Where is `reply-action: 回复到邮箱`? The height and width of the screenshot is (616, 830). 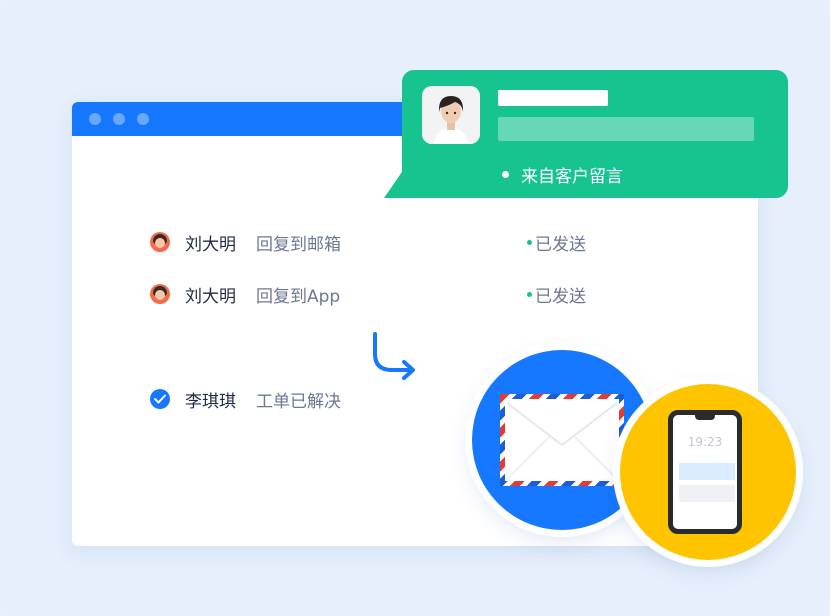
reply-action: 回复到邮箱 is located at coordinates (298, 244).